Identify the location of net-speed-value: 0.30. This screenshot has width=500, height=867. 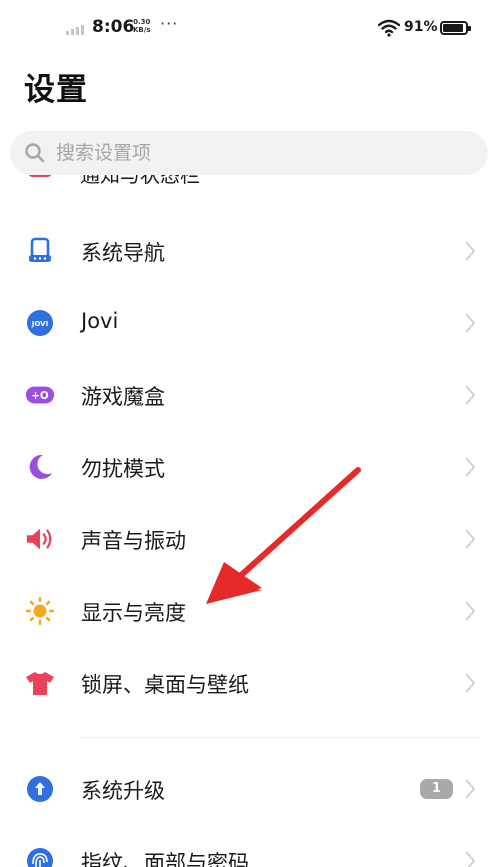
(142, 22).